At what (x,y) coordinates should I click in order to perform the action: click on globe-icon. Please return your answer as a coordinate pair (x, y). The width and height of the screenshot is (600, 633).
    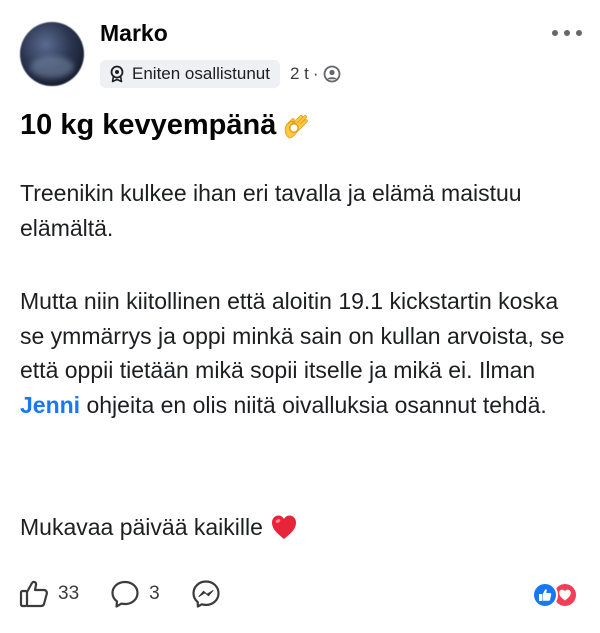
    Looking at the image, I should click on (332, 74).